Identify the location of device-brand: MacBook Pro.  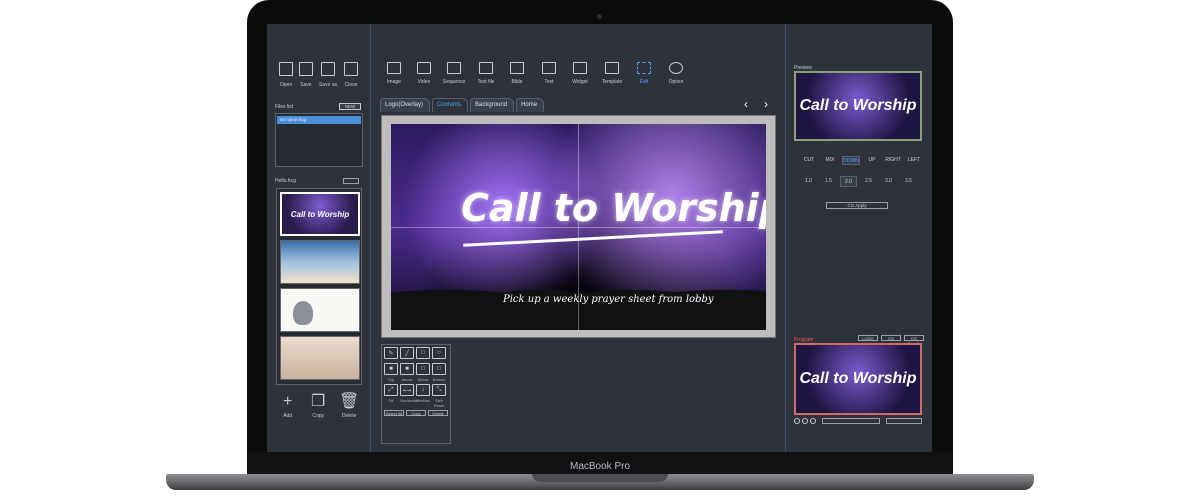
(600, 466).